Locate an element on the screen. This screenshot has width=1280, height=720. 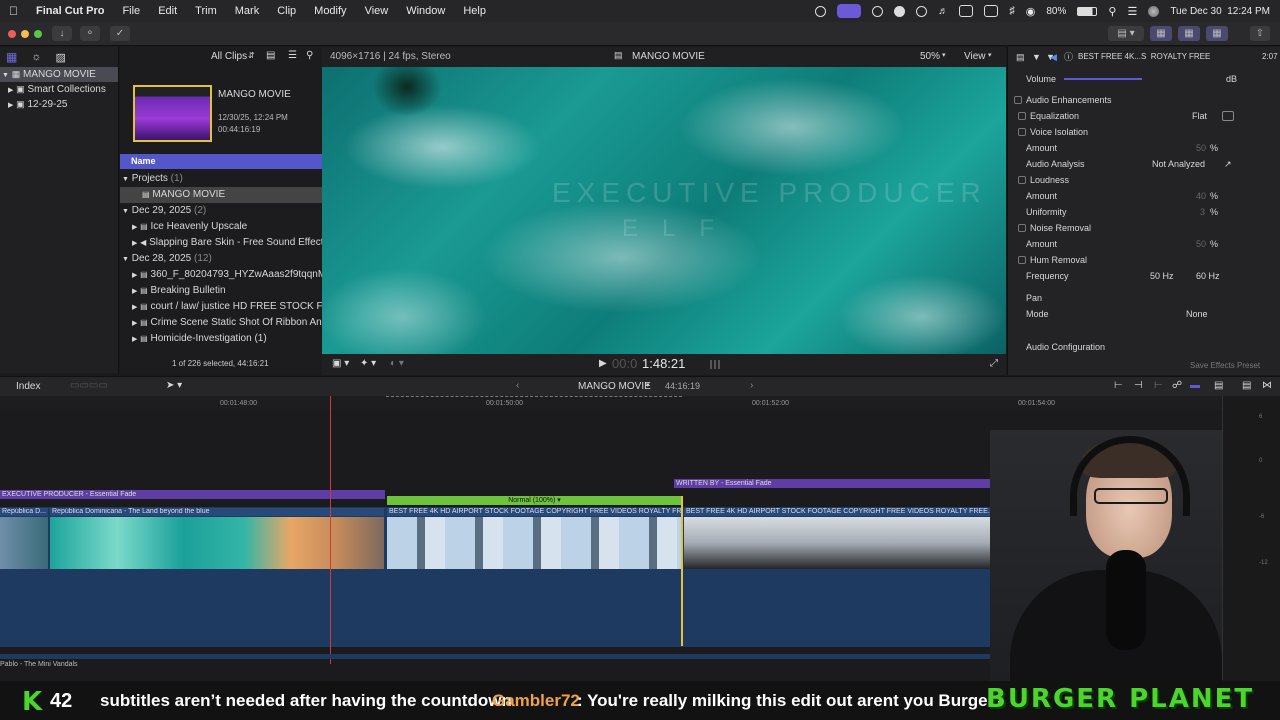
menu-window: Window is located at coordinates (425, 11).